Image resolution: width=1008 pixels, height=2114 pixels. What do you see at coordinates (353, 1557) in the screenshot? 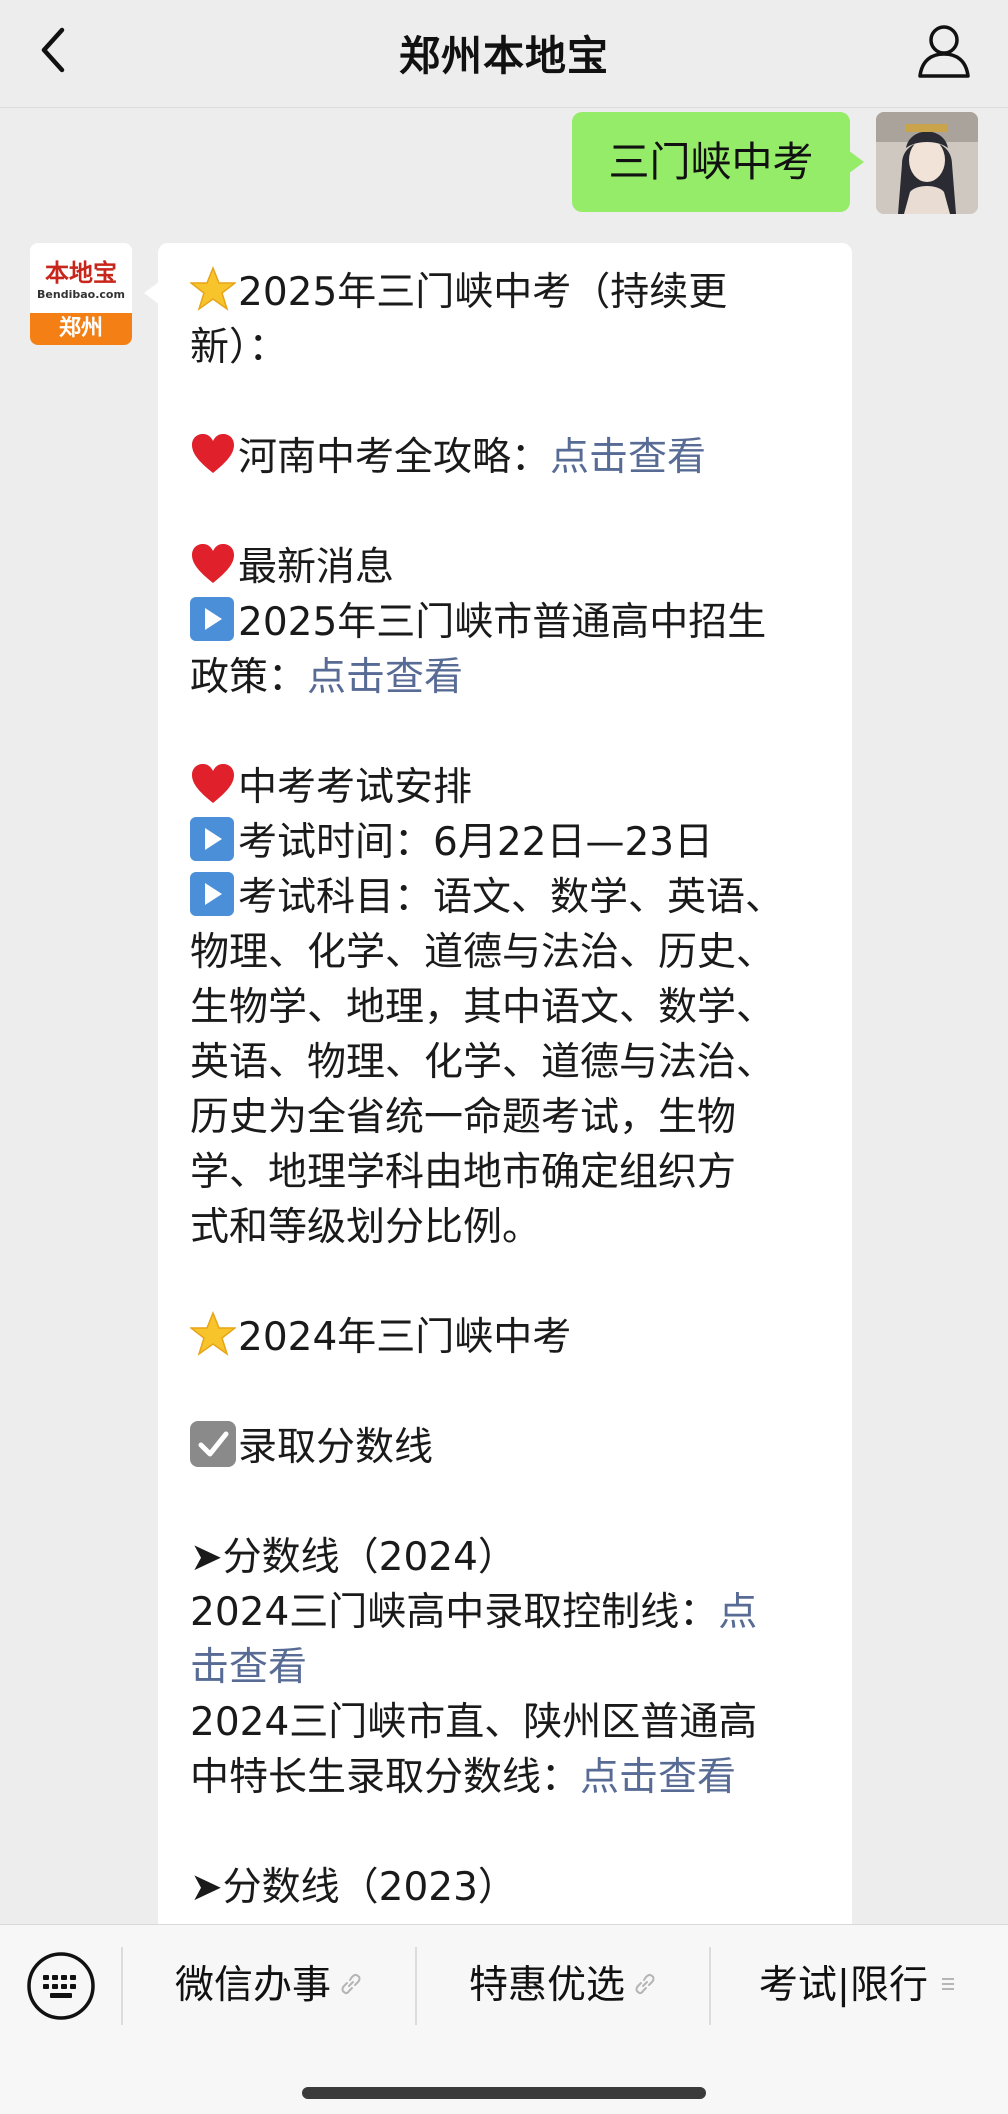
I see `text-line: ➤分数线（2024）` at bounding box center [353, 1557].